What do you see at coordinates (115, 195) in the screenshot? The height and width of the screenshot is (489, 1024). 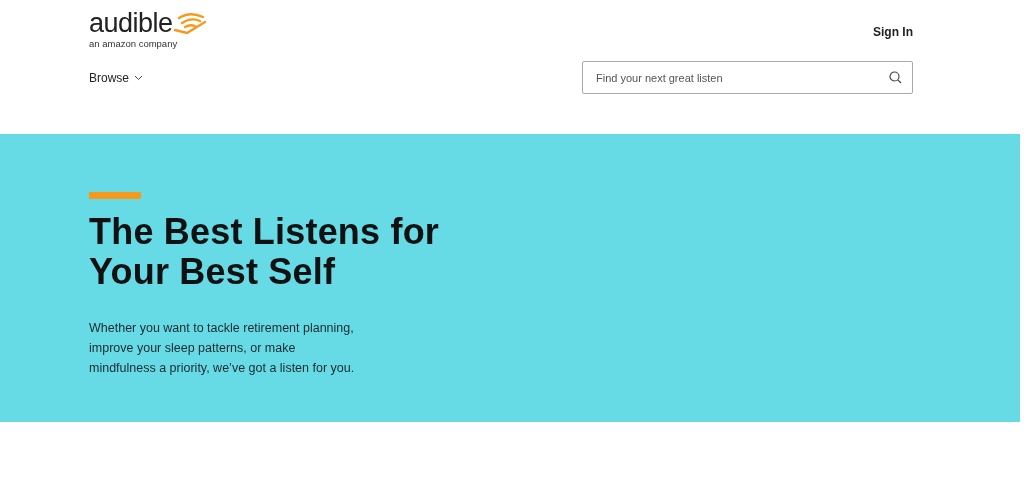 I see `accent-bar` at bounding box center [115, 195].